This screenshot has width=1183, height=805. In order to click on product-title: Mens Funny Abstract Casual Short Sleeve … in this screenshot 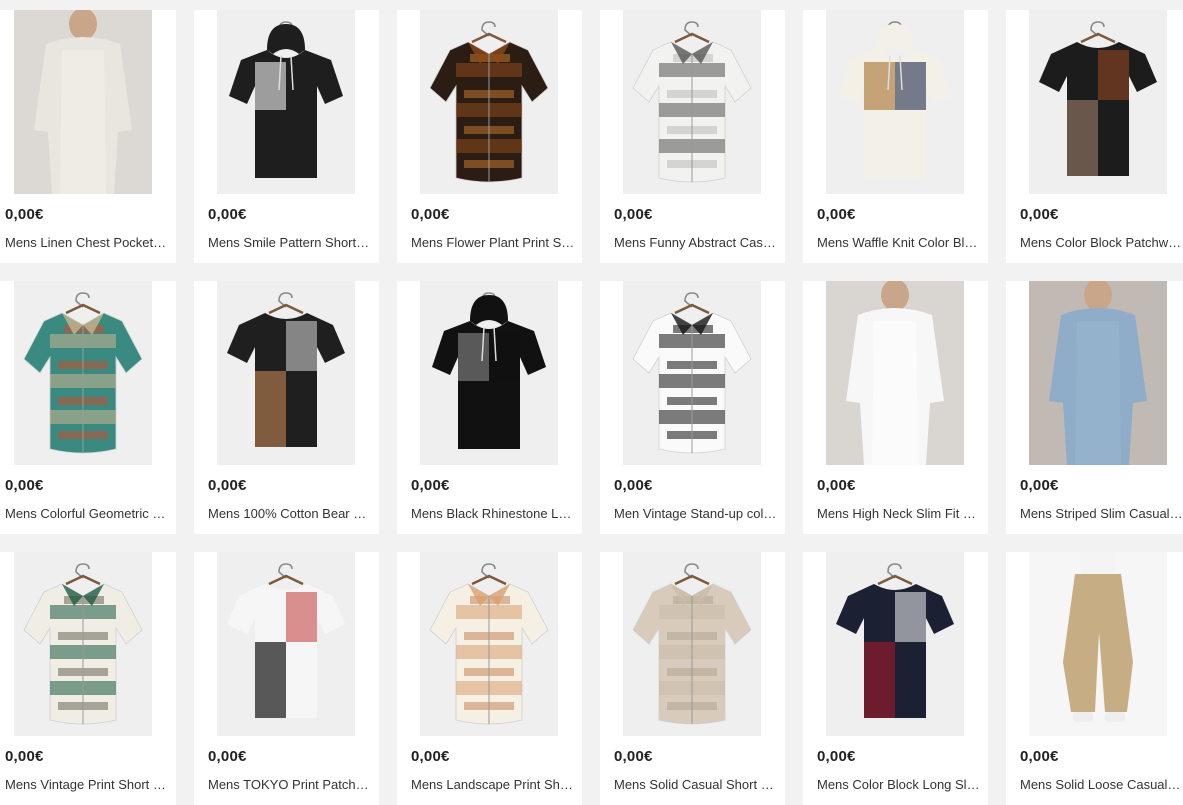, I will do `click(696, 242)`.